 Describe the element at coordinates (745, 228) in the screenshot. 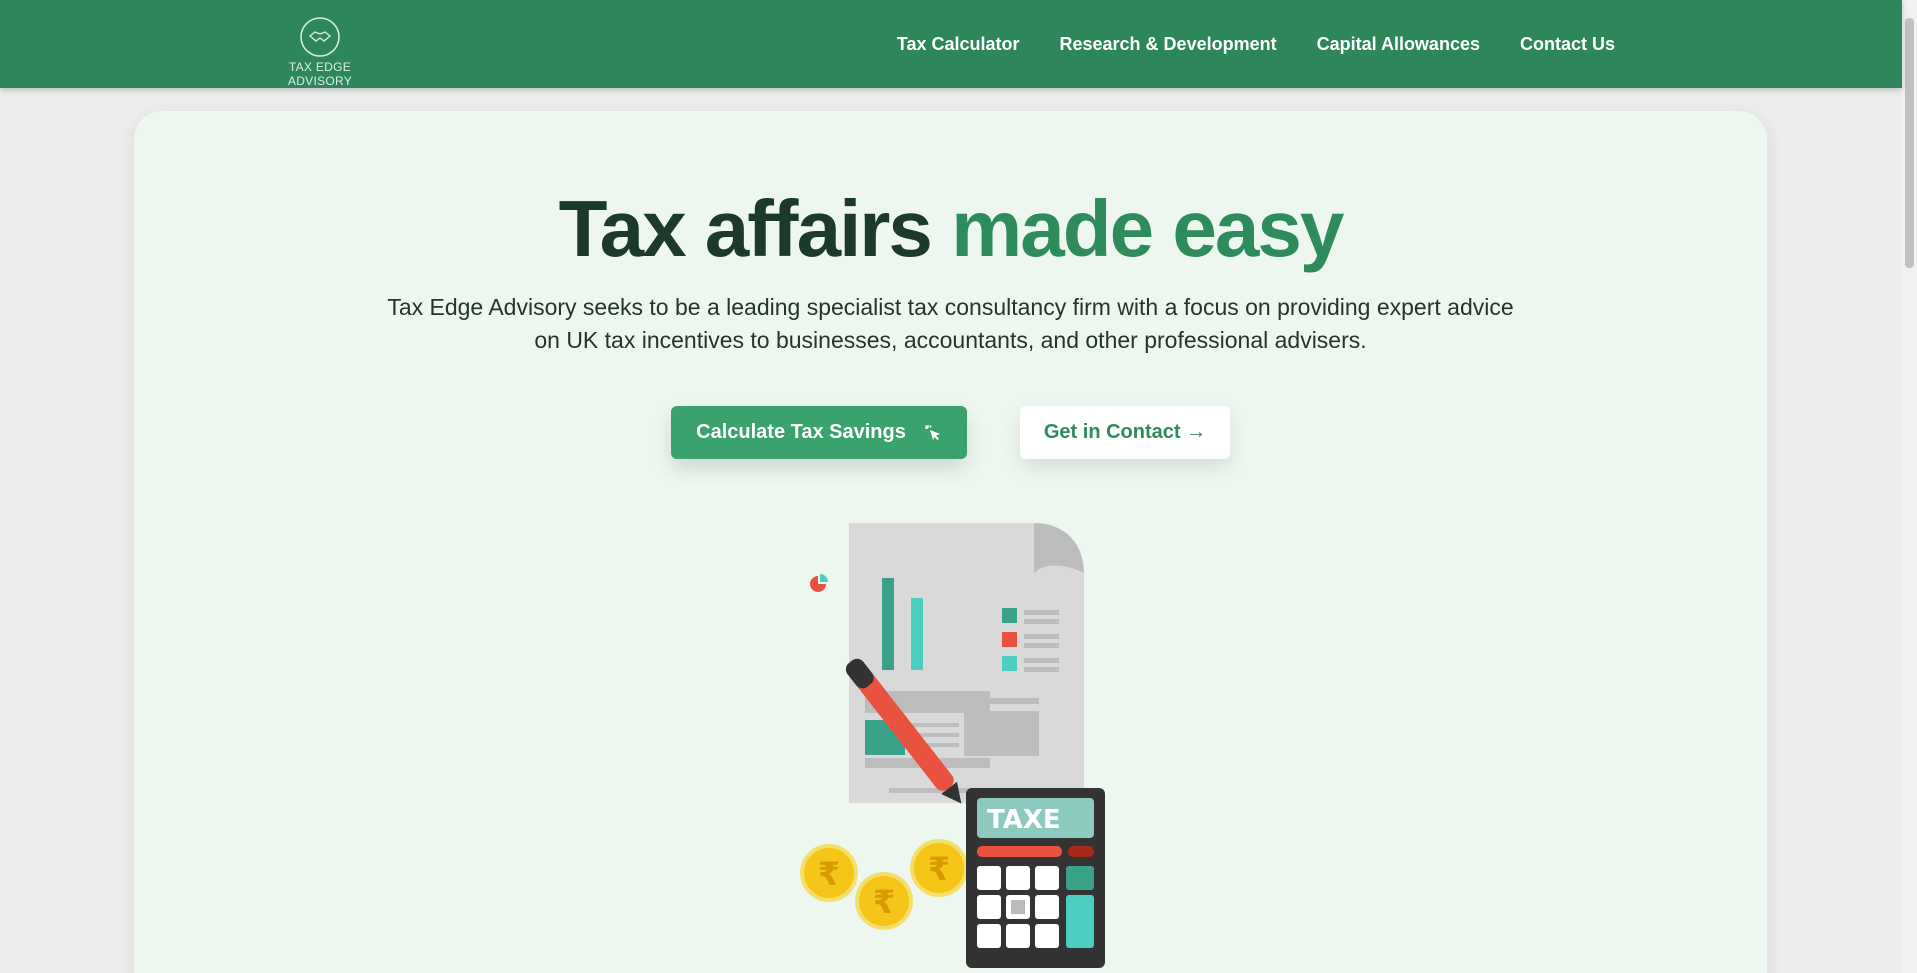

I see `title-dark: Tax affairs` at that location.